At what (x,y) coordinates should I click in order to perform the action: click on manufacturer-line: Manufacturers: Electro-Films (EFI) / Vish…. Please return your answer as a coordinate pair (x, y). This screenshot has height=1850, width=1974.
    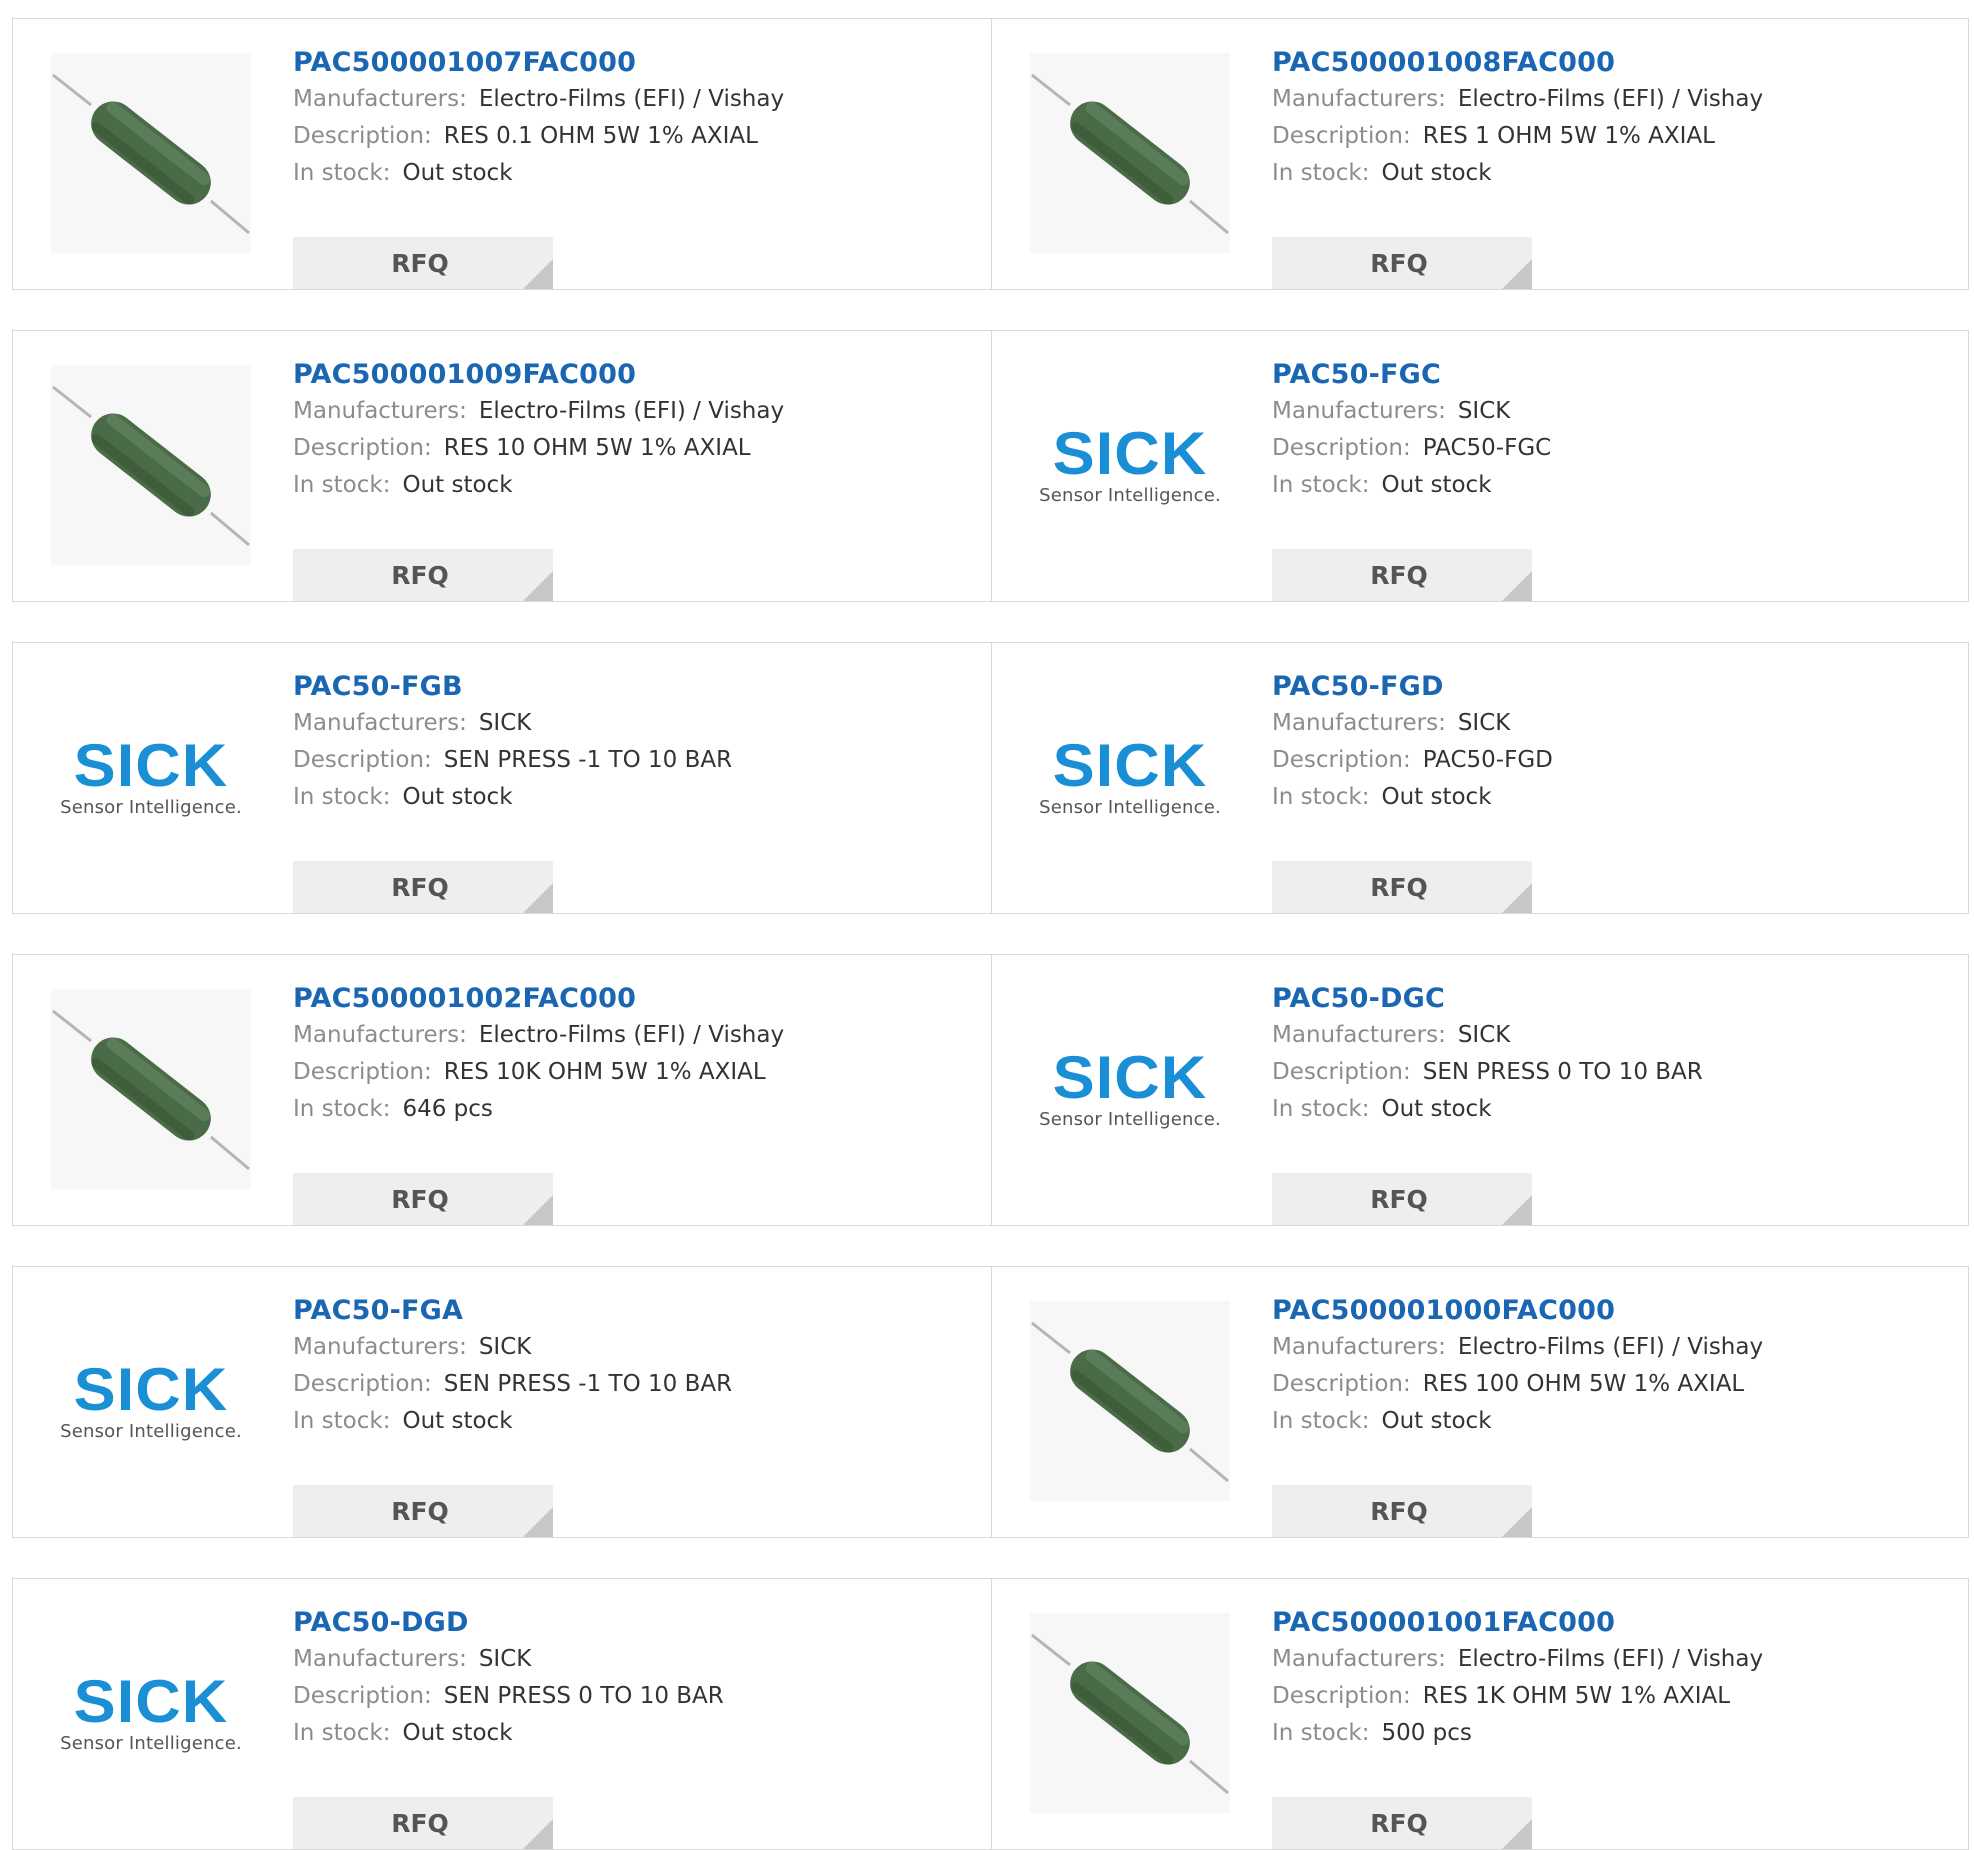
    Looking at the image, I should click on (1517, 99).